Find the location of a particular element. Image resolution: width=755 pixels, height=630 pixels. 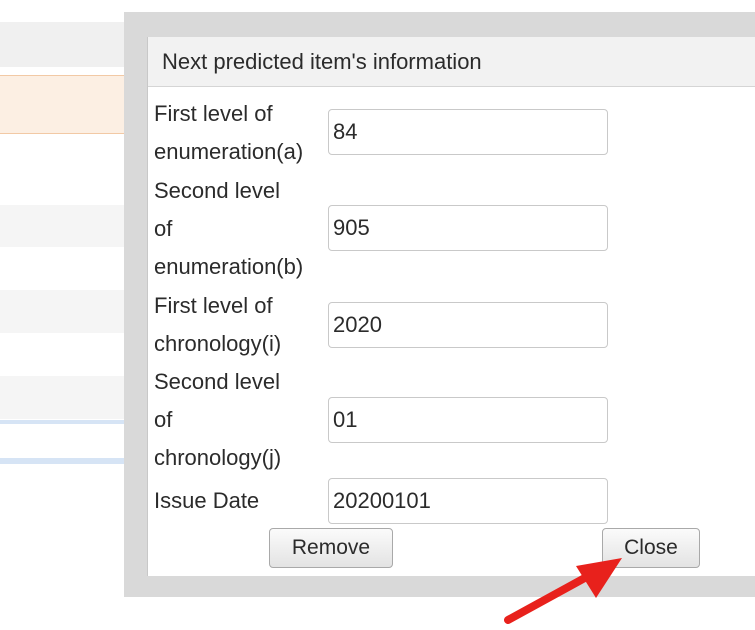

remove-button: Remove is located at coordinates (331, 548).